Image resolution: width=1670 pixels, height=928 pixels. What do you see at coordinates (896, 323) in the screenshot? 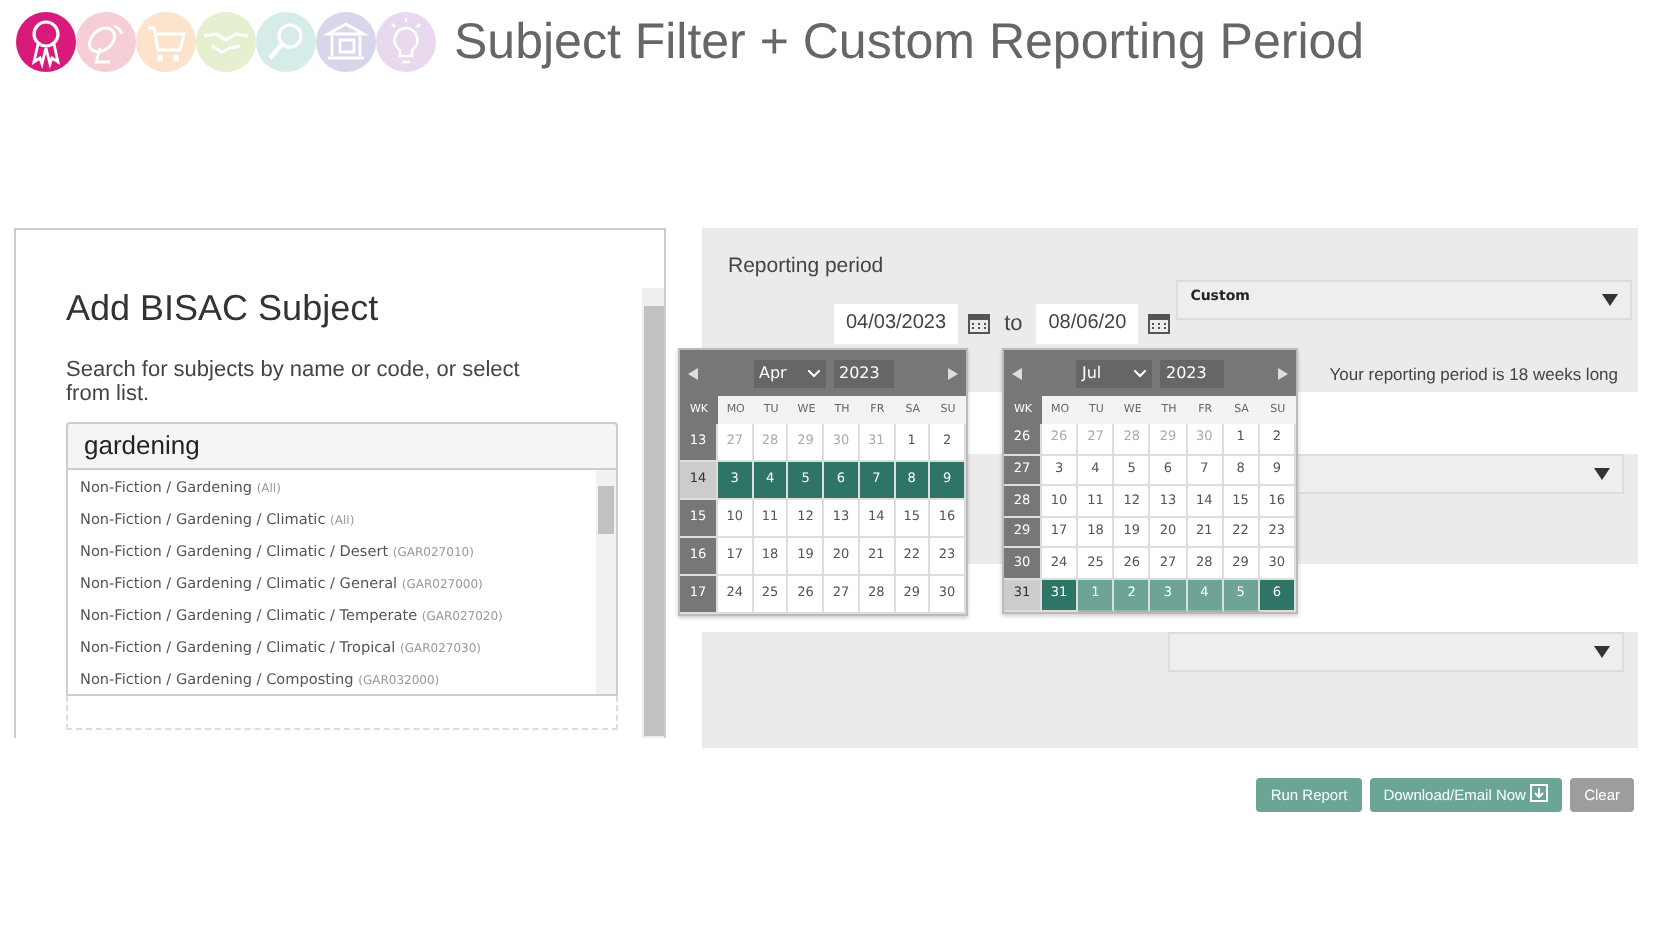
I see `start-date-field: 04/03/2023` at bounding box center [896, 323].